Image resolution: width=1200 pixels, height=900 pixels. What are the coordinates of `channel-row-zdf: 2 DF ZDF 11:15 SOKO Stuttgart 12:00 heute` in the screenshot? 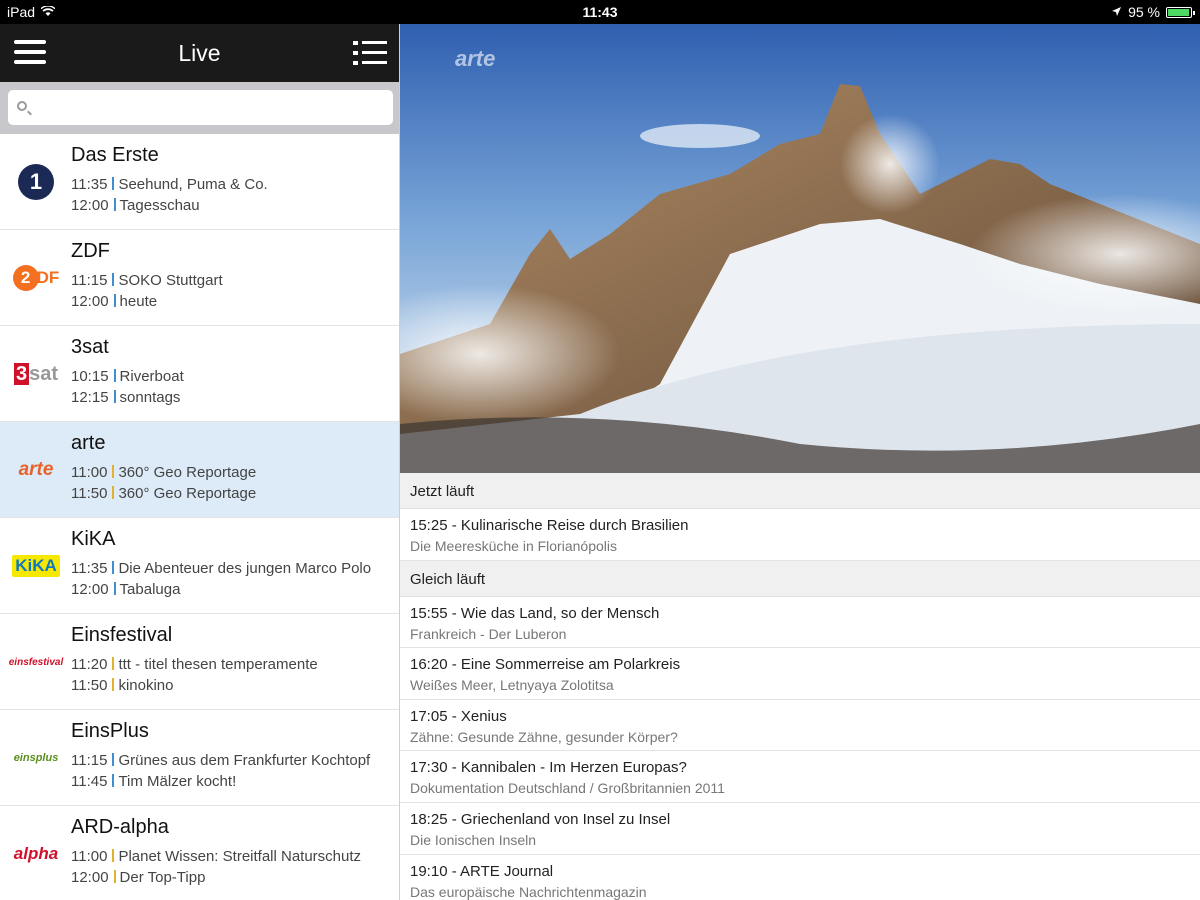 It's located at (199, 278).